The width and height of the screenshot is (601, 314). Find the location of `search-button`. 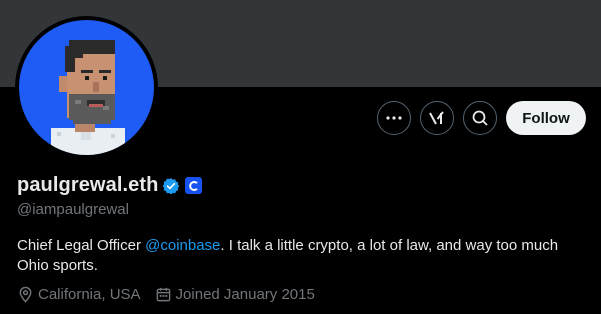

search-button is located at coordinates (480, 118).